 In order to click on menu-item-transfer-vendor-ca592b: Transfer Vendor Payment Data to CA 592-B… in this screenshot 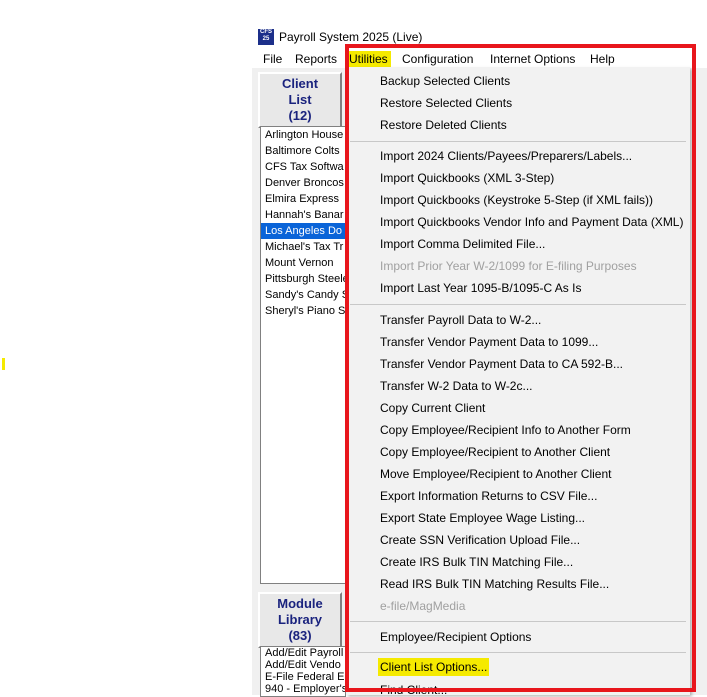, I will do `click(501, 364)`.